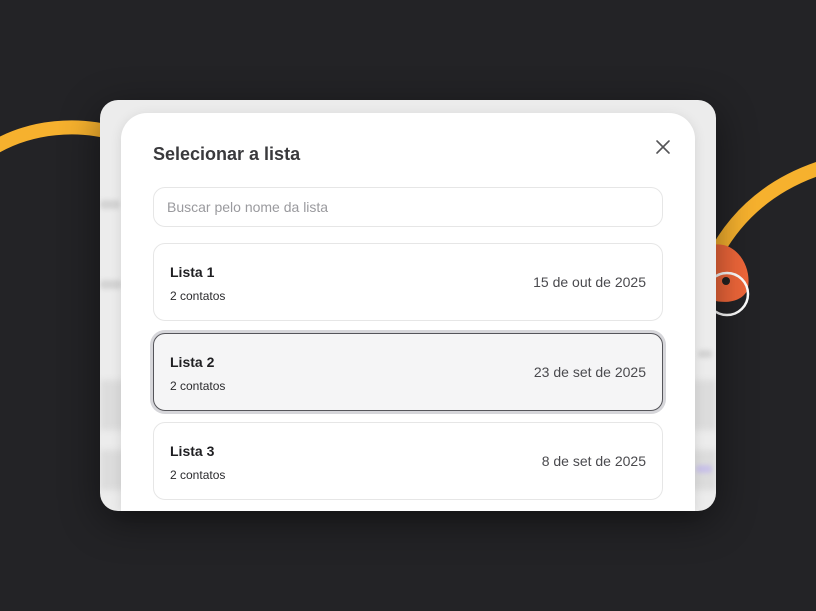 Image resolution: width=816 pixels, height=611 pixels. What do you see at coordinates (408, 207) in the screenshot?
I see `search-input` at bounding box center [408, 207].